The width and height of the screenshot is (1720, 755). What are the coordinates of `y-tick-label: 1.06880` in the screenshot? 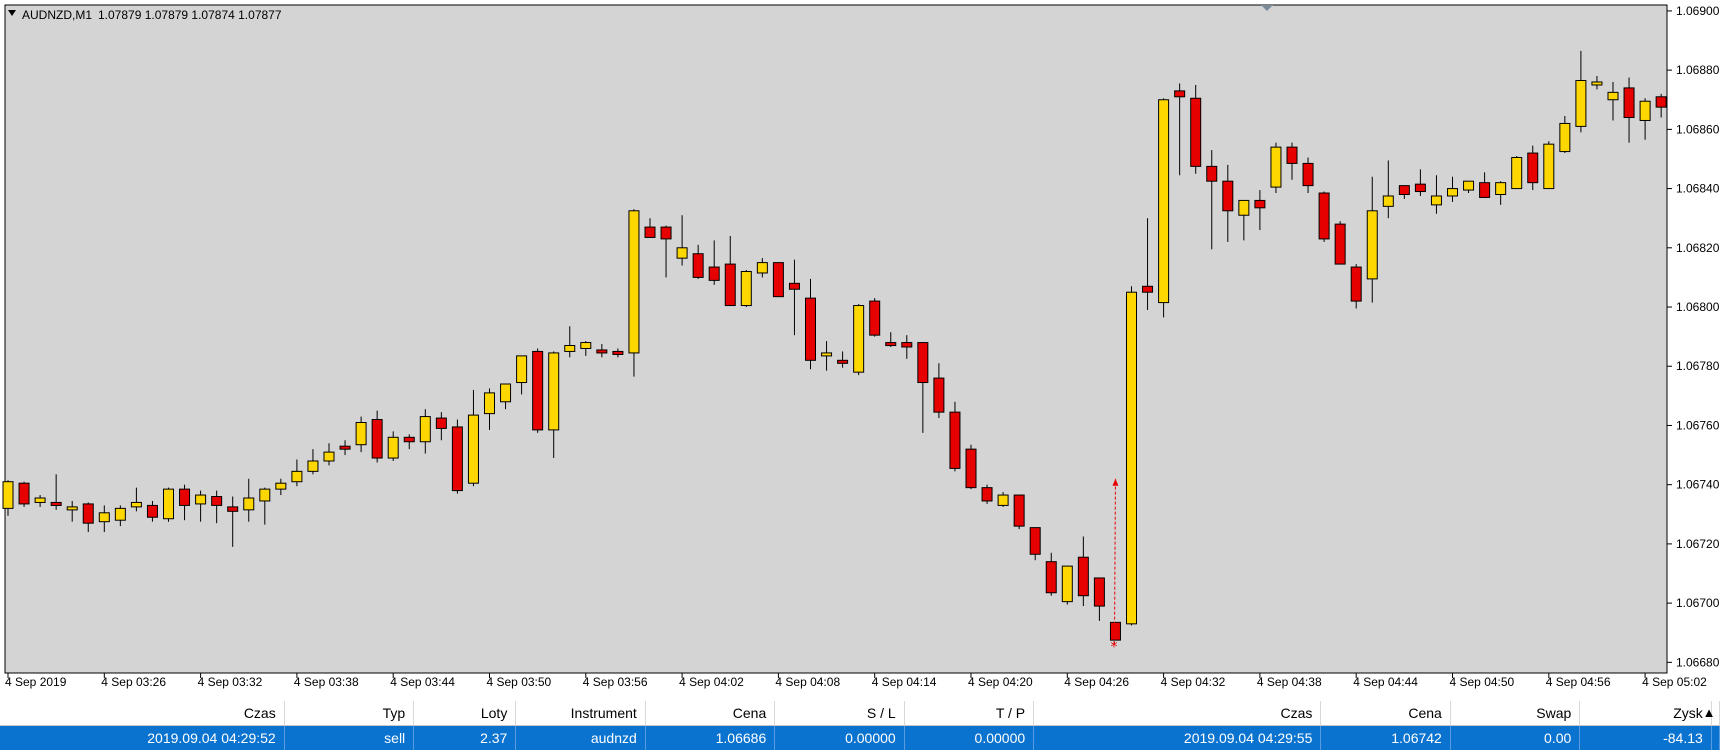 It's located at (1698, 70).